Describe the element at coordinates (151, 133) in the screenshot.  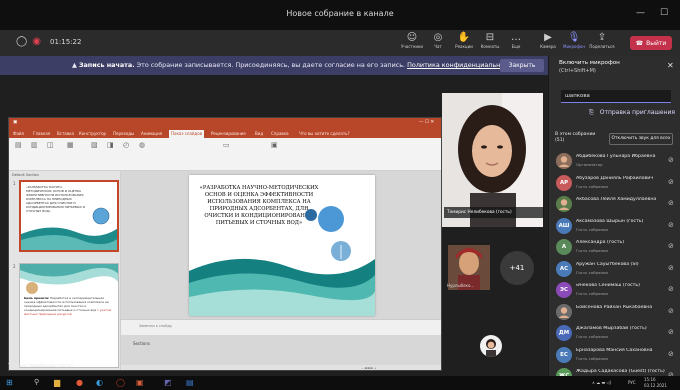
I see `tab-animations: Анимация` at that location.